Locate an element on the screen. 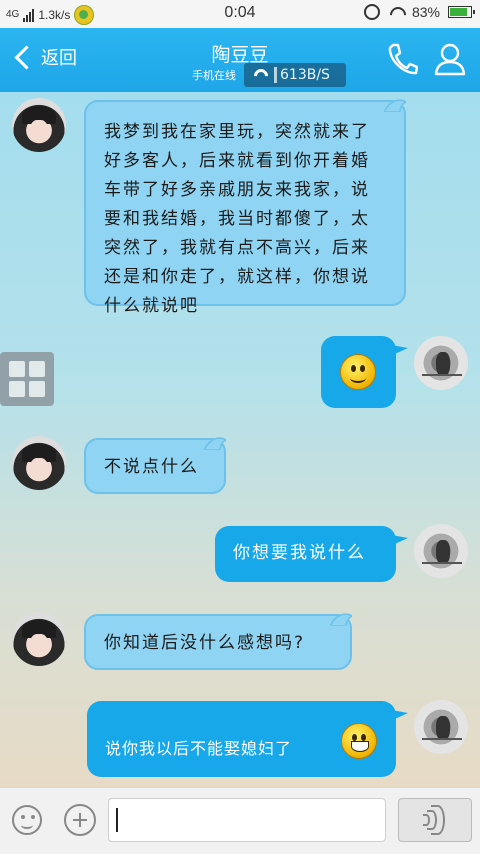  text-caret is located at coordinates (117, 820).